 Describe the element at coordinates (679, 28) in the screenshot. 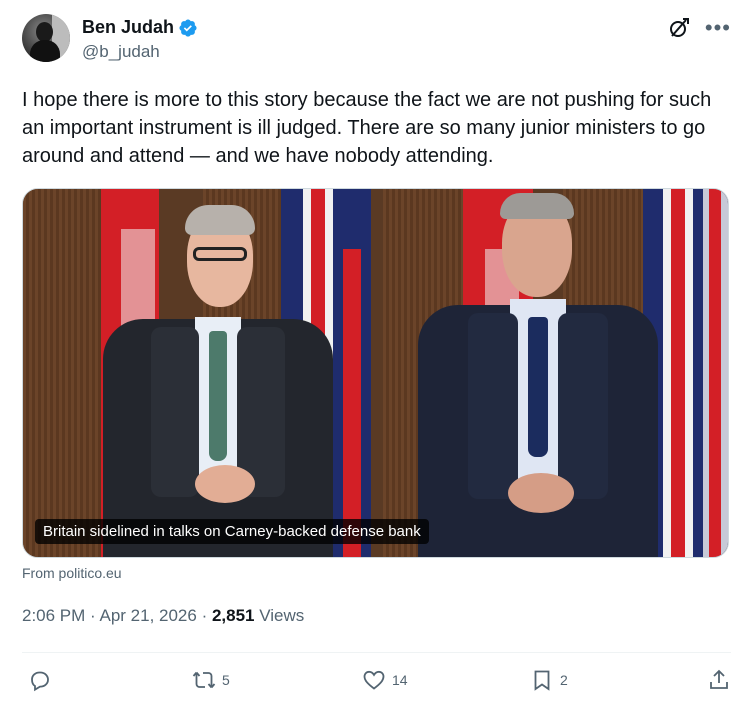

I see `grok-icon` at that location.